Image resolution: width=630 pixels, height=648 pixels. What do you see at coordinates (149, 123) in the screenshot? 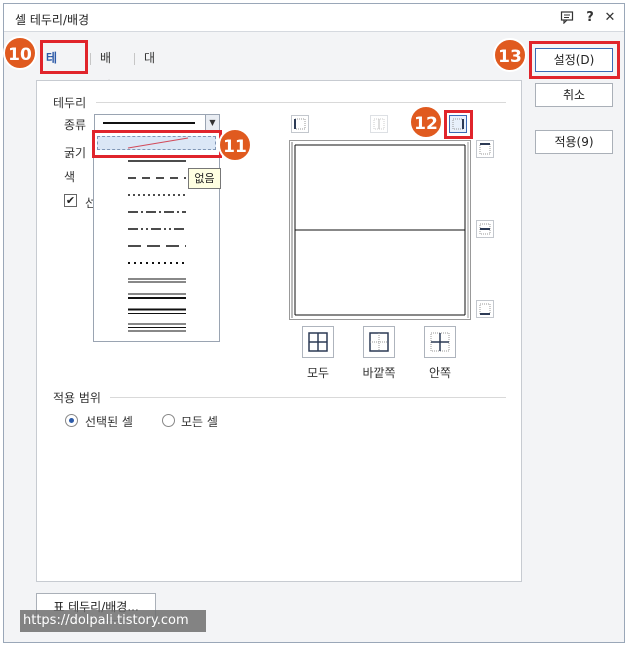
I see `selected-line-preview` at bounding box center [149, 123].